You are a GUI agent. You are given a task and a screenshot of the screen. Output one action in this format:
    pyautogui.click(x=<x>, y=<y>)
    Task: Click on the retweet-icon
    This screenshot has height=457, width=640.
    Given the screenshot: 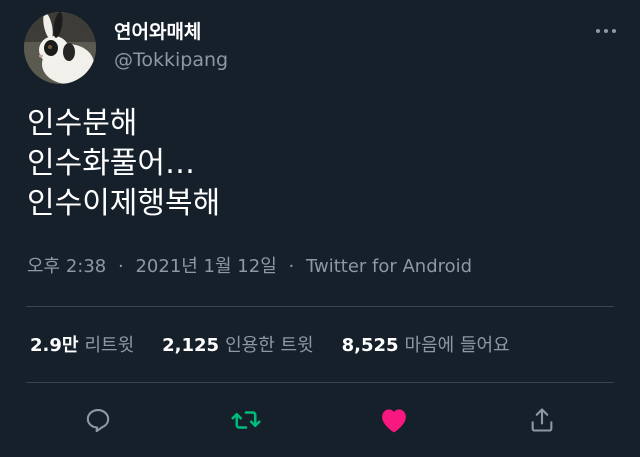 What is the action you would take?
    pyautogui.click(x=246, y=420)
    